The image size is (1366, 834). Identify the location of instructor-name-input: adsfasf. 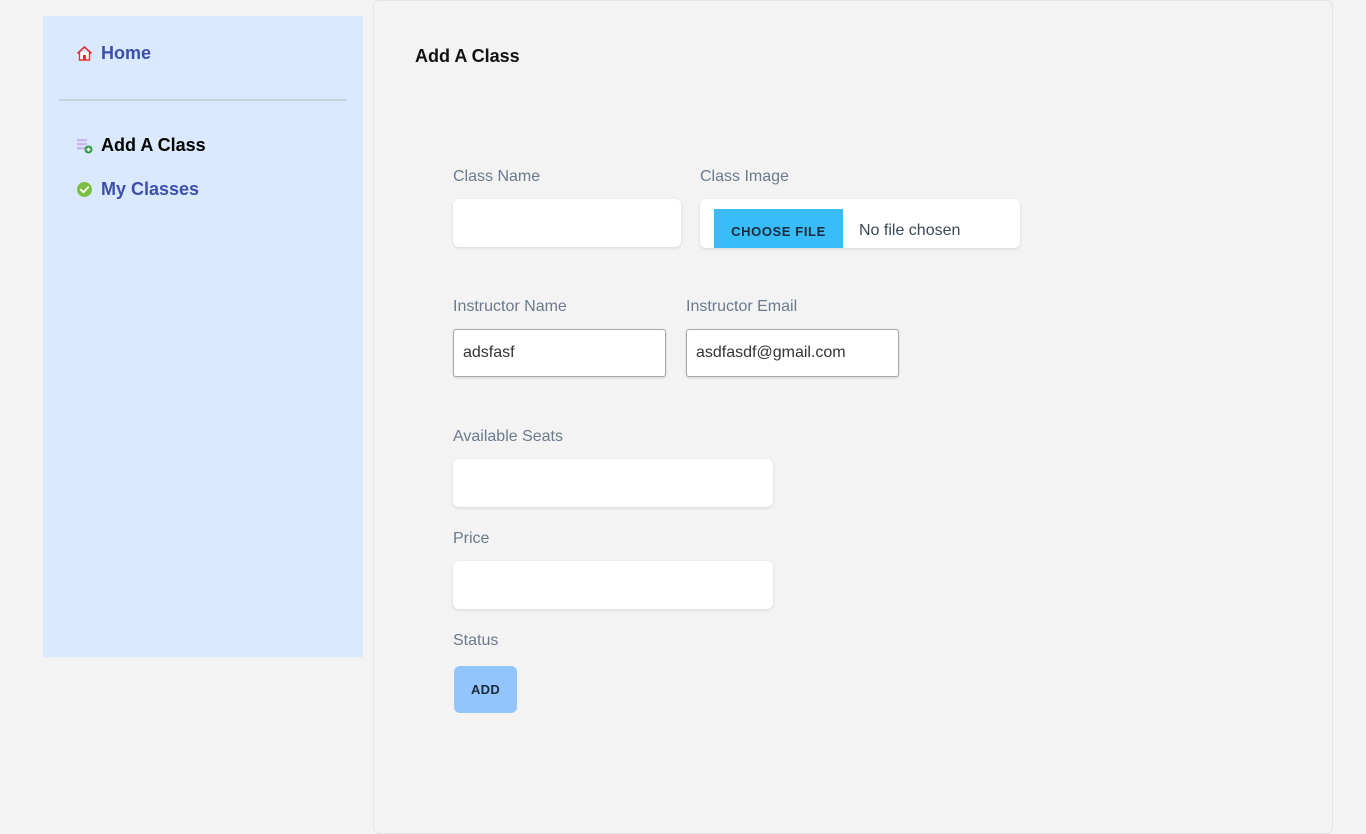
(559, 353).